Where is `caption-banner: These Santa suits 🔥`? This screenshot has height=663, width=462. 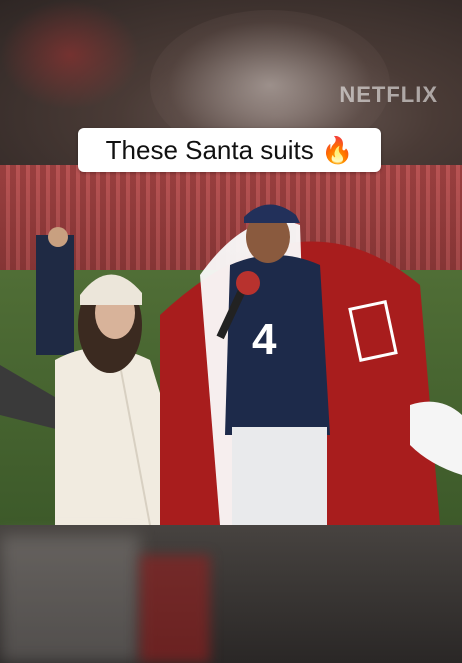
caption-banner: These Santa suits 🔥 is located at coordinates (229, 150).